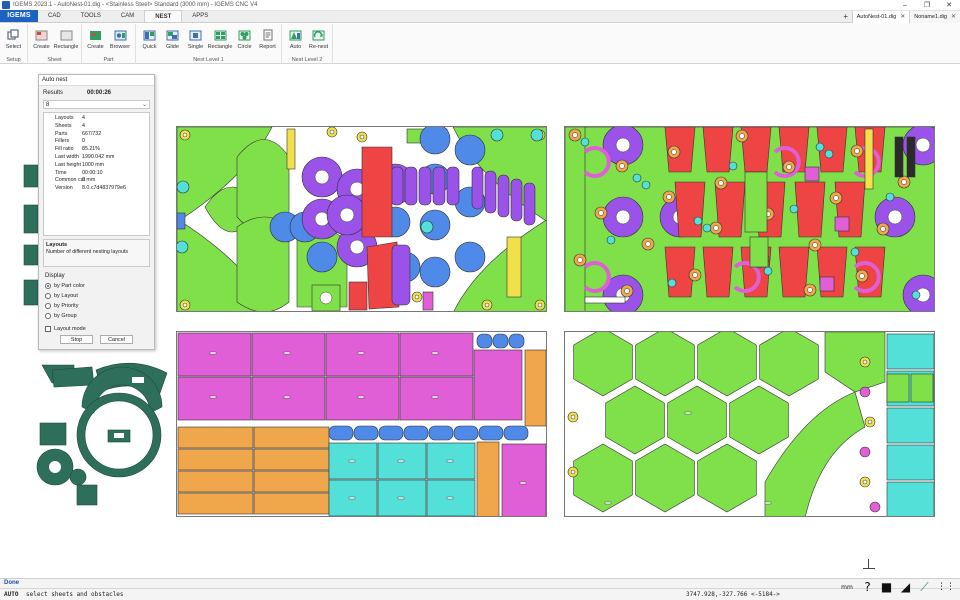 This screenshot has height=600, width=960. Describe the element at coordinates (13, 40) in the screenshot. I see `select-button: Select` at that location.